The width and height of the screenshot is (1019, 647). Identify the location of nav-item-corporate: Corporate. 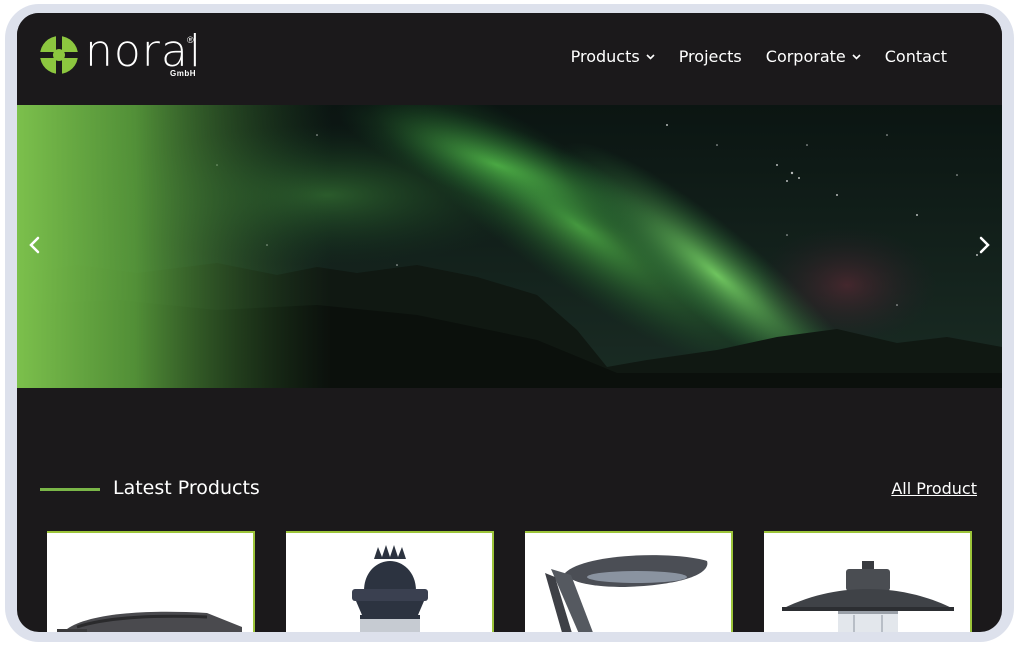
(813, 56).